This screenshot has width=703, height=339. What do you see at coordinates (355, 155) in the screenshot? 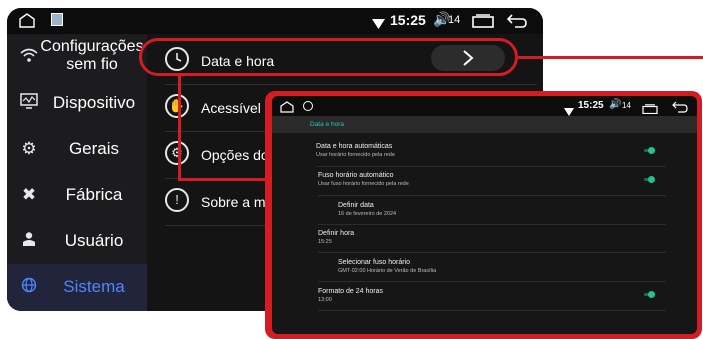
I see `row-subtitle: Usar horário fornecido pela rede` at bounding box center [355, 155].